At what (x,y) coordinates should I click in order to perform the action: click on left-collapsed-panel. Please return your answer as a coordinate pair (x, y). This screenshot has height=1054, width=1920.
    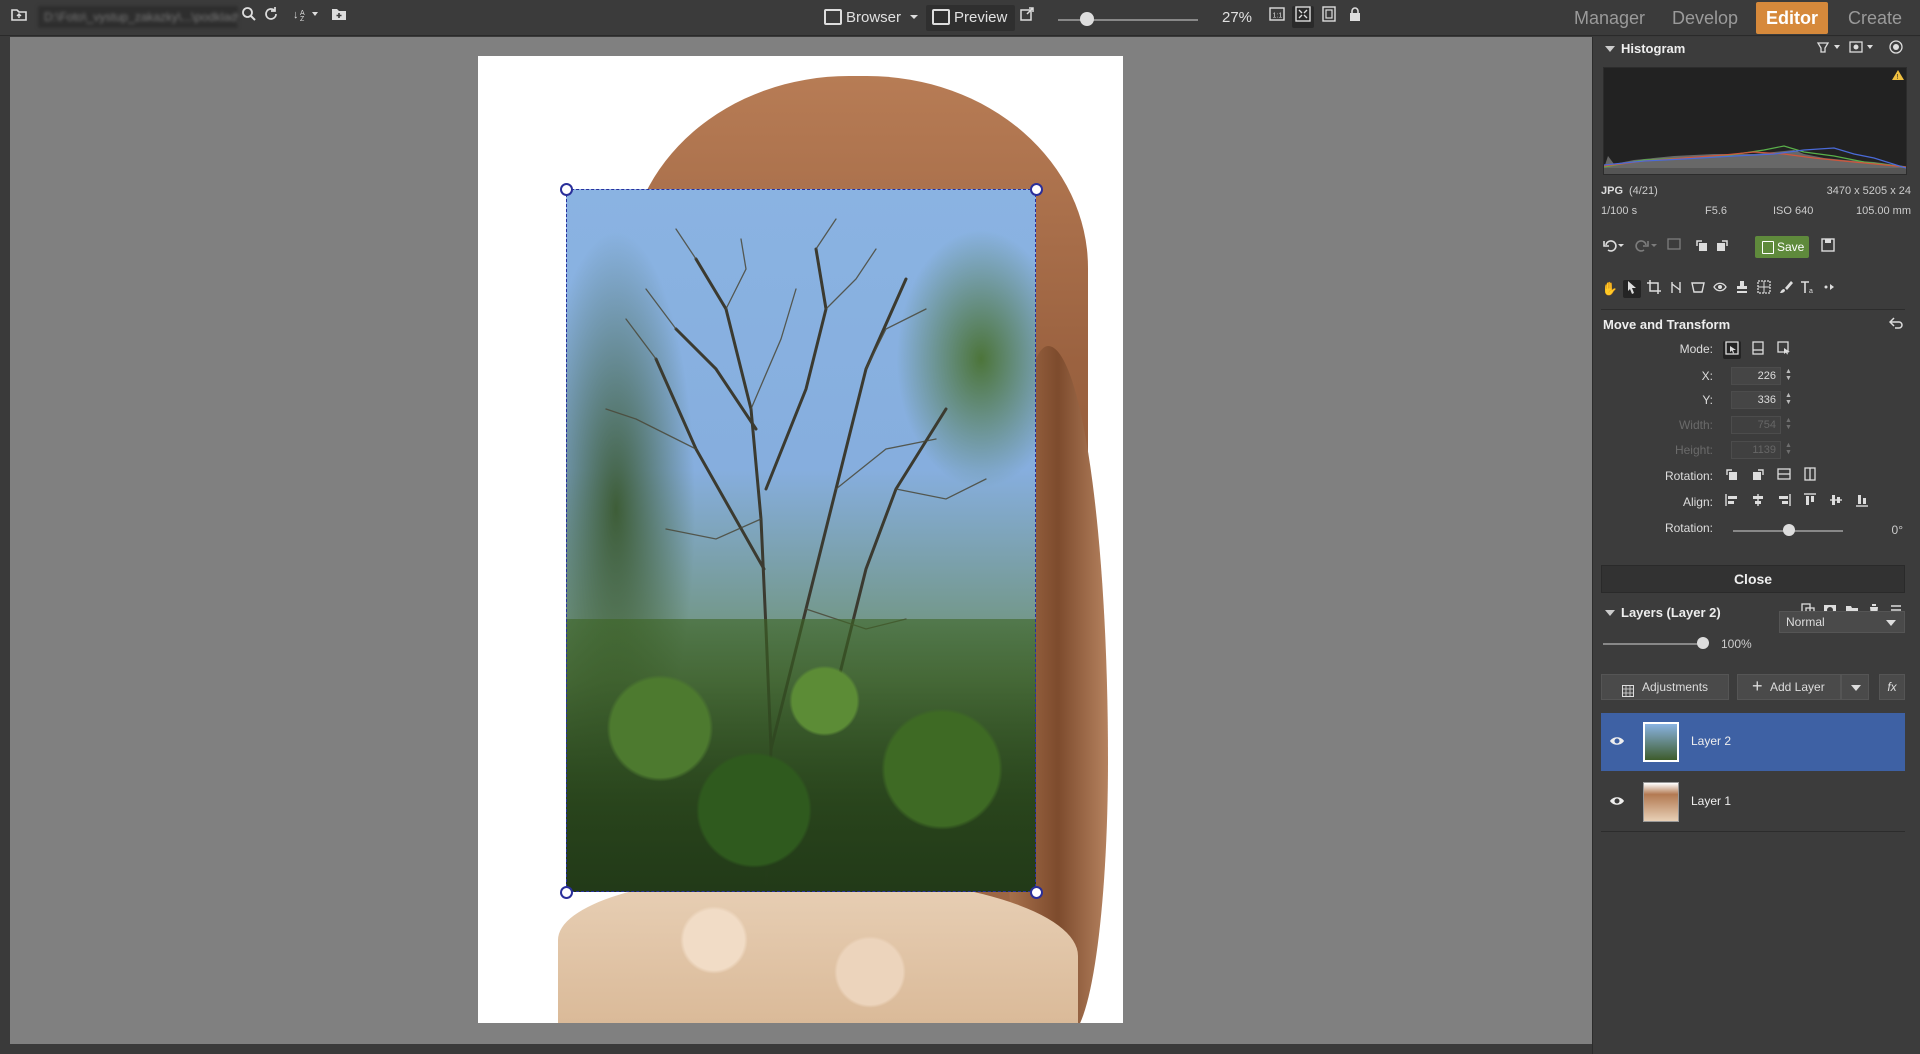
    Looking at the image, I should click on (5, 540).